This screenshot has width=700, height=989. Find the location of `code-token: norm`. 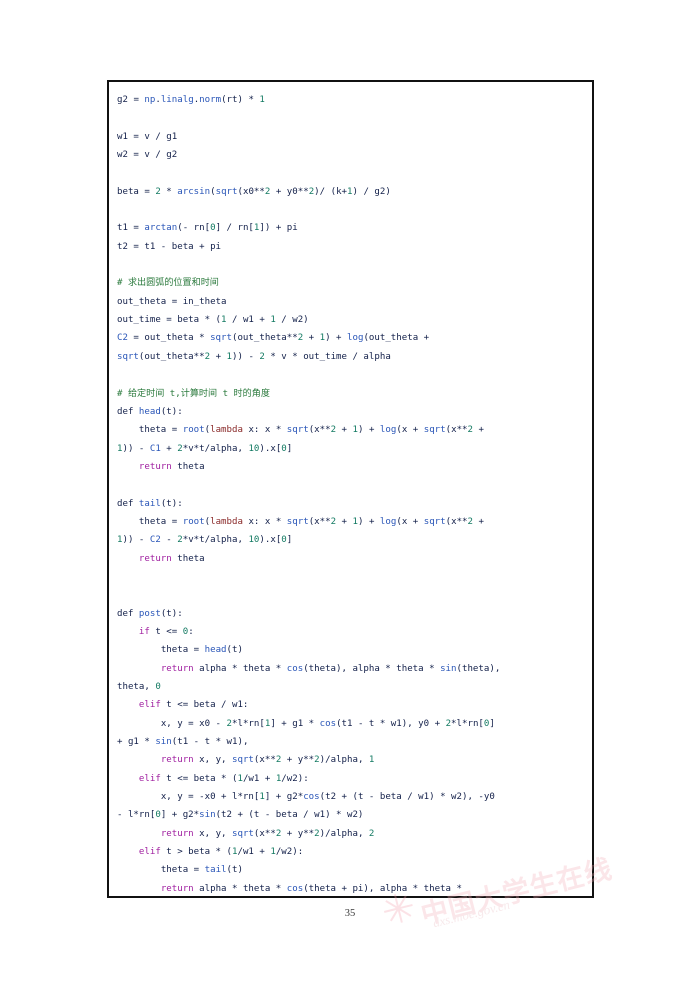

code-token: norm is located at coordinates (210, 100).